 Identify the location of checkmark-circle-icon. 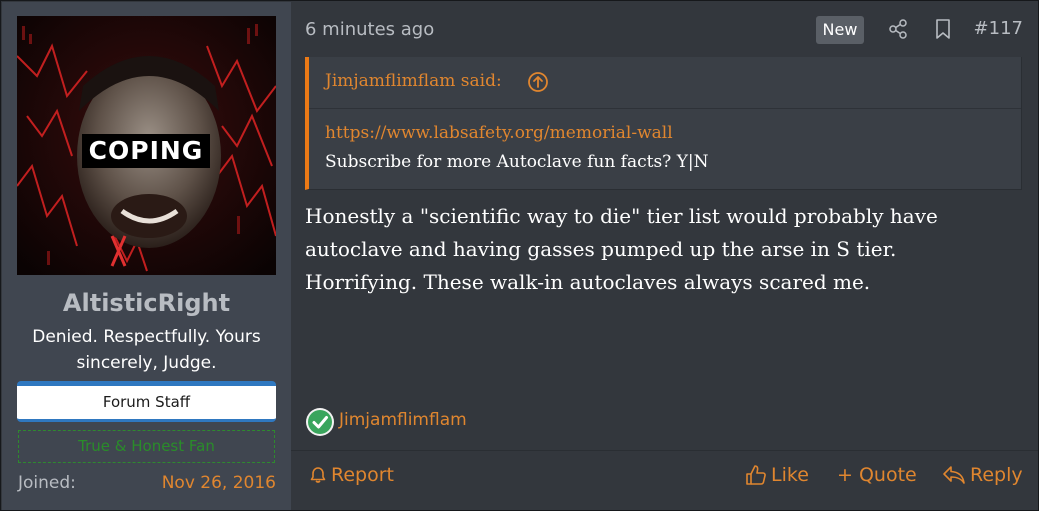
(320, 422).